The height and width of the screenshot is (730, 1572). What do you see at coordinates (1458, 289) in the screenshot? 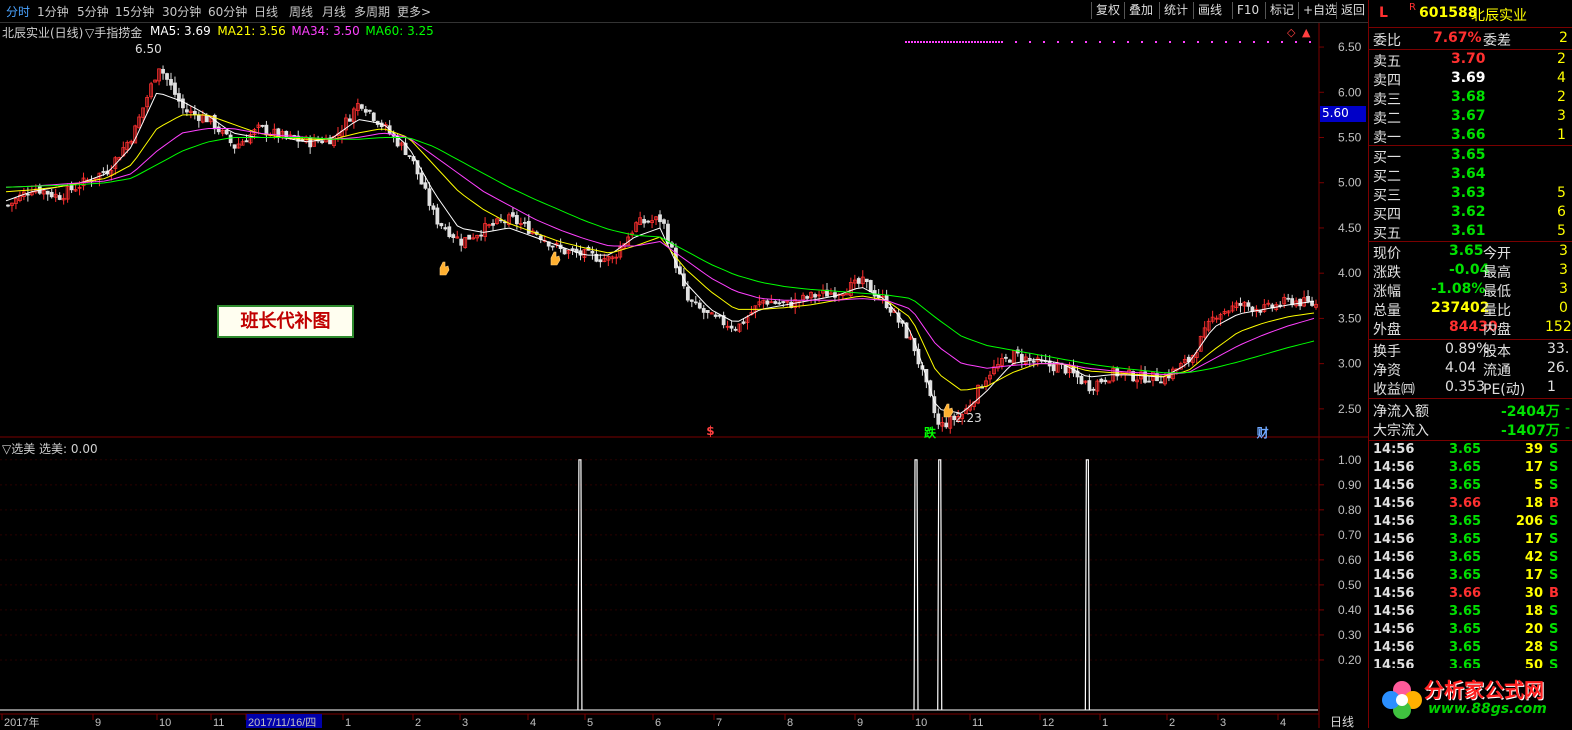
I see `quote-value: -1.08%` at bounding box center [1458, 289].